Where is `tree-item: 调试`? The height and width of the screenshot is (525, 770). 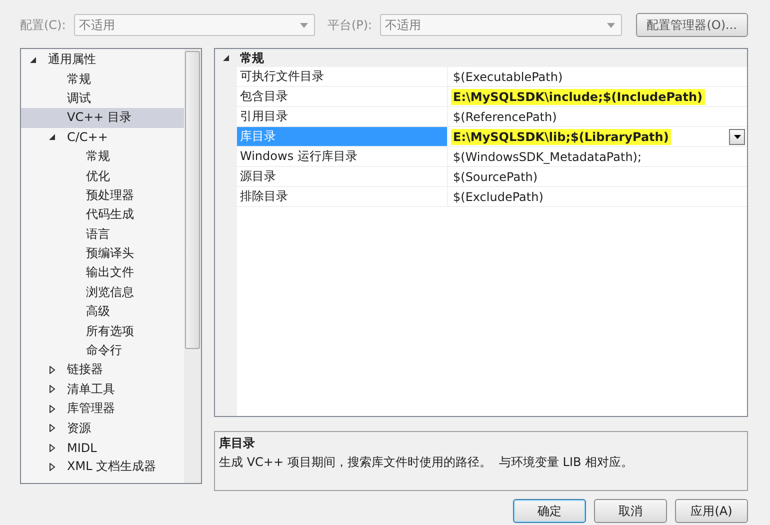
tree-item: 调试 is located at coordinates (102, 98).